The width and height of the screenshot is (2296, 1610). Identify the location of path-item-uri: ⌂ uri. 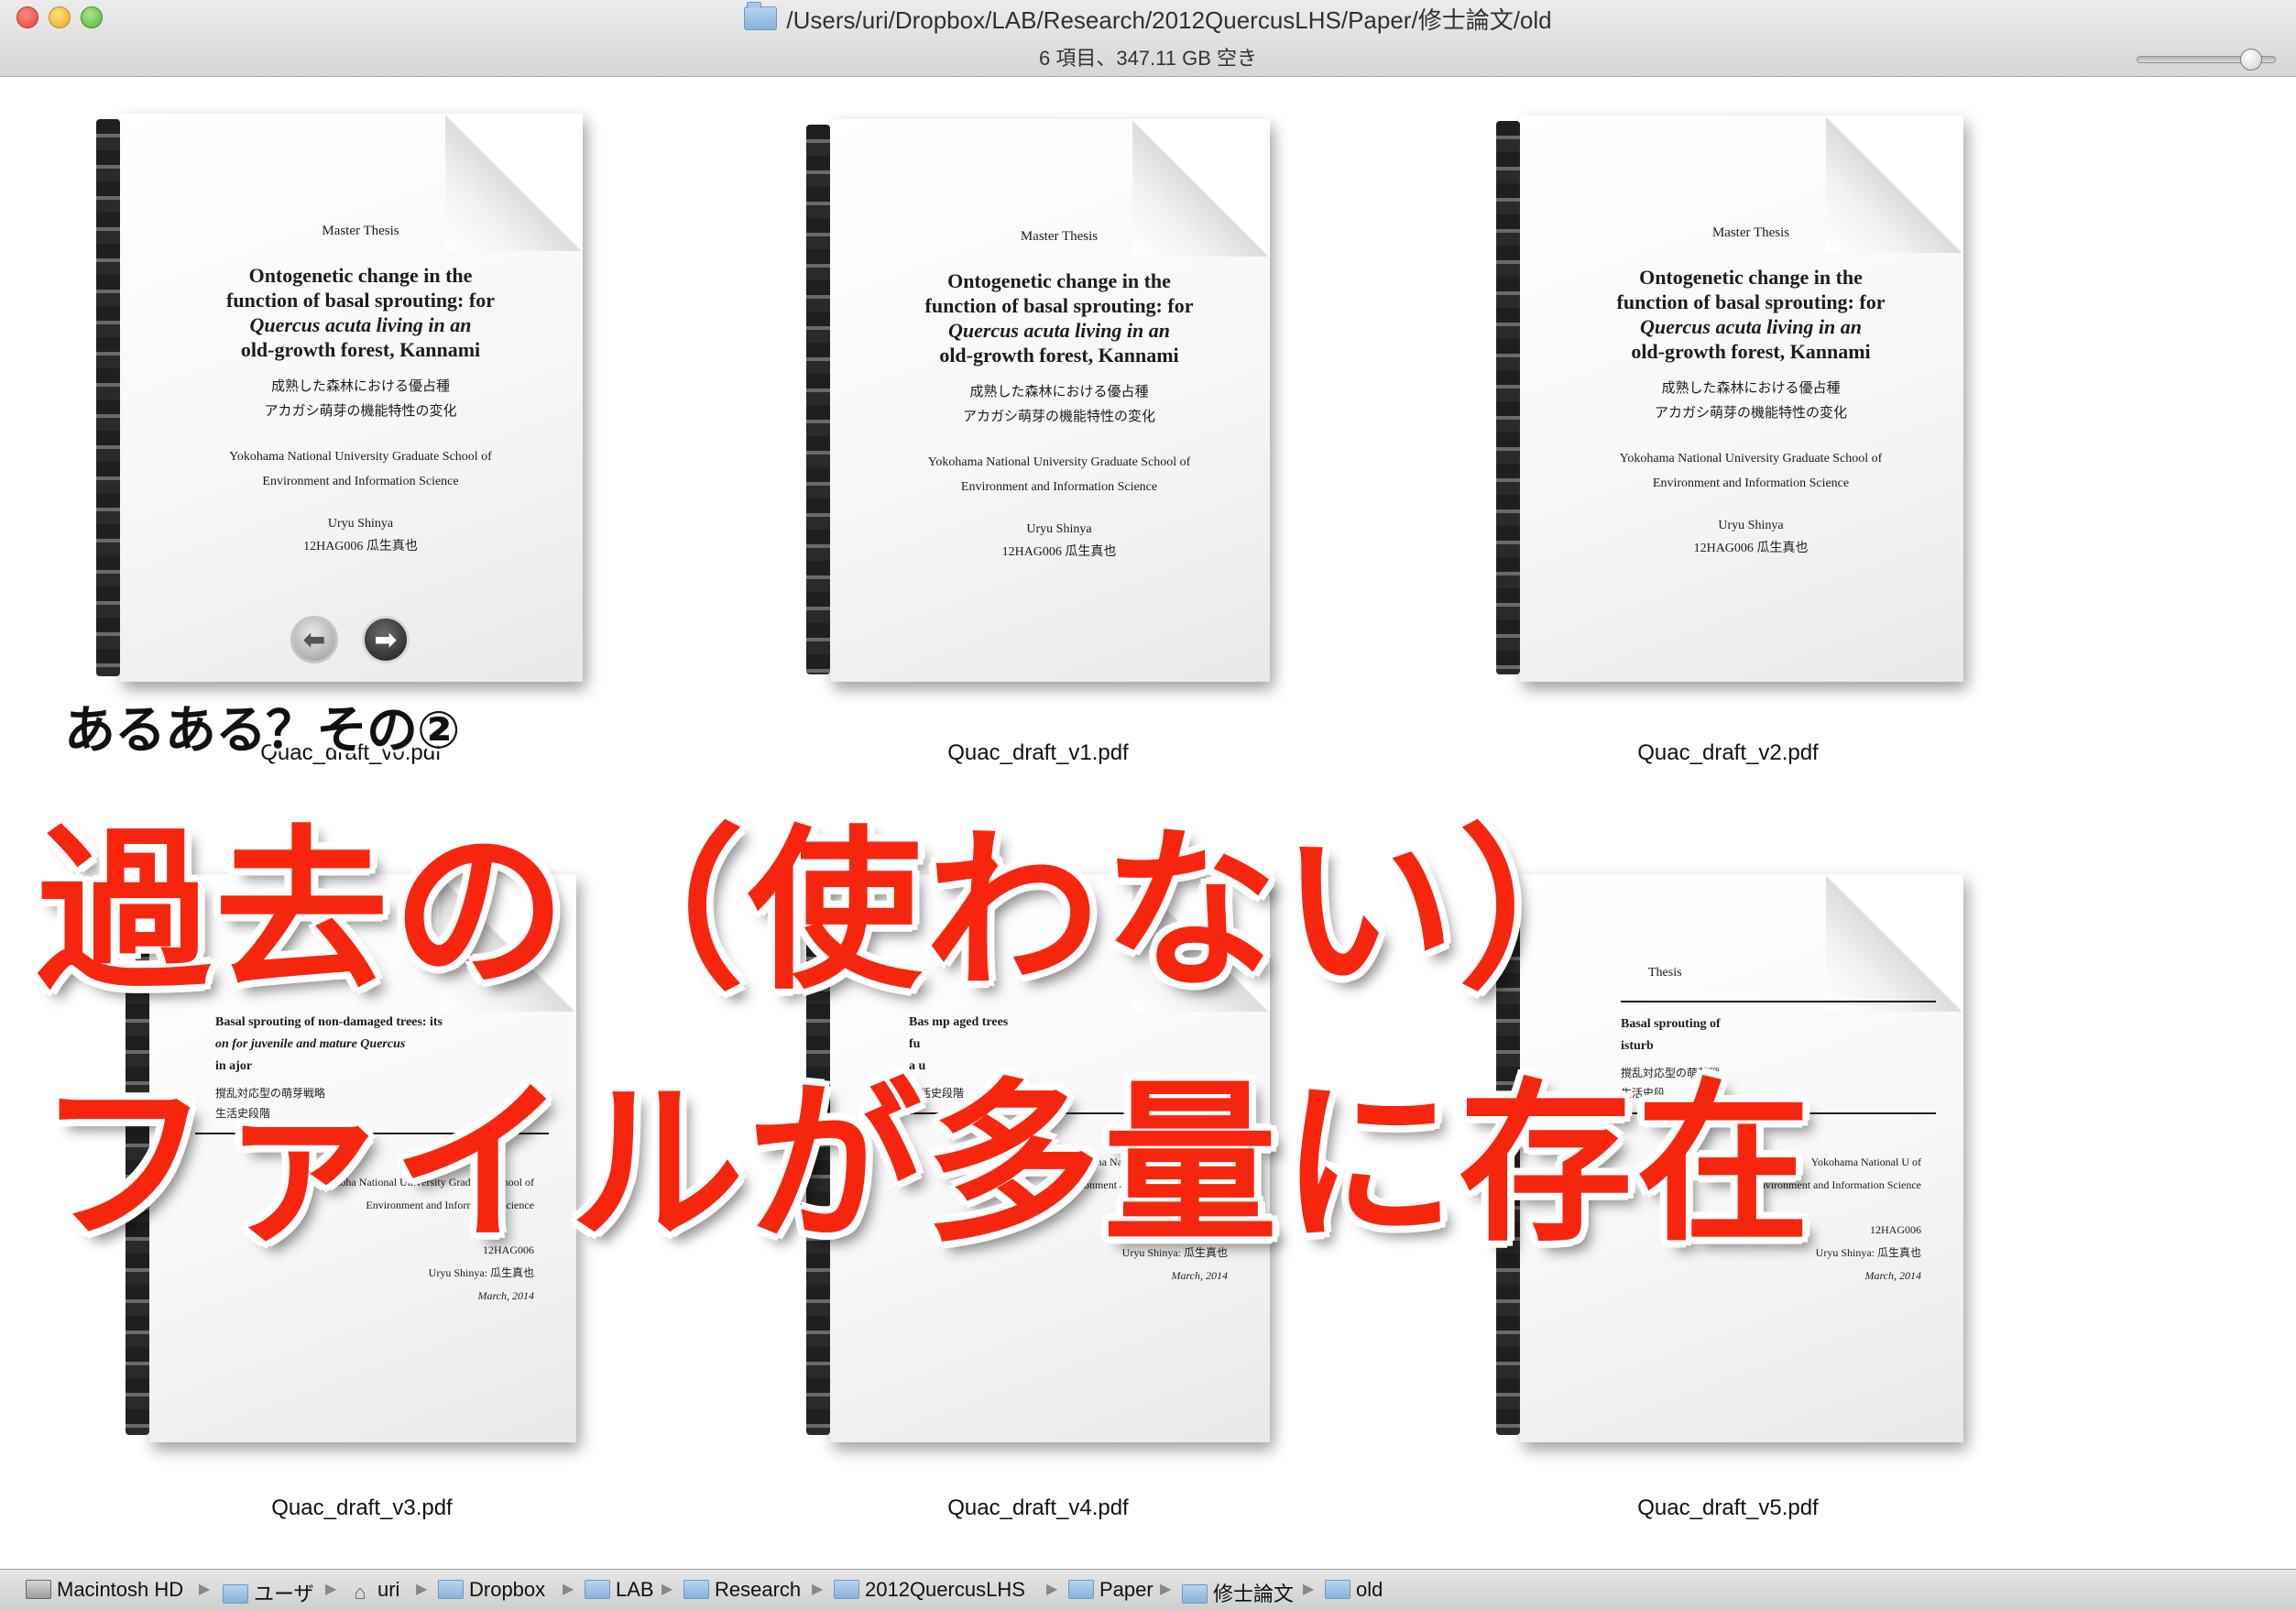
(374, 1591).